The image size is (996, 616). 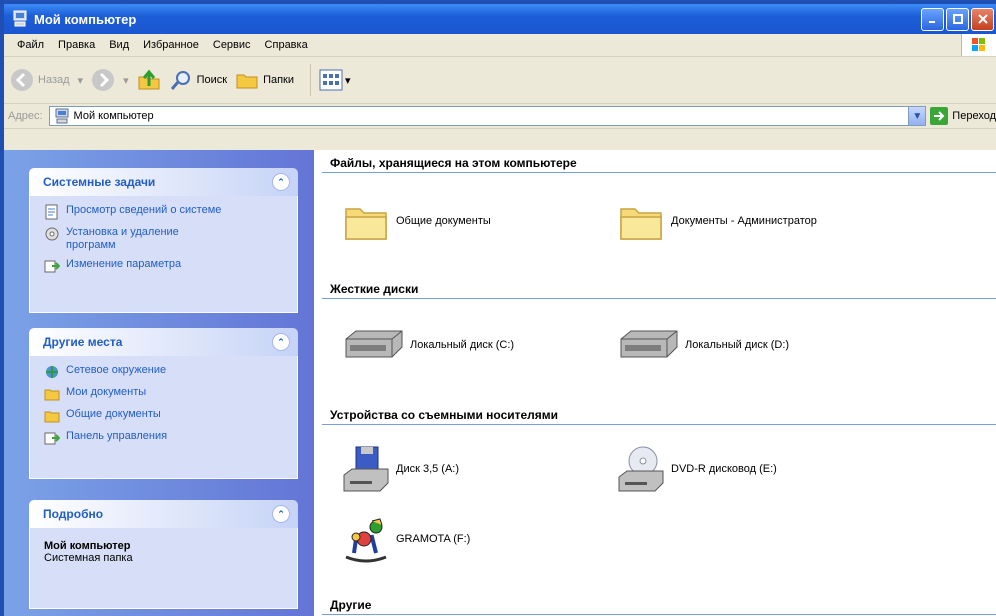 I want to click on back-dropdown-icon: ▾, so click(x=81, y=80).